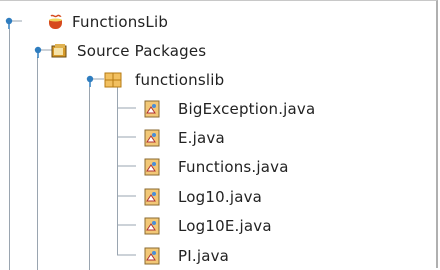 The width and height of the screenshot is (440, 270). Describe the element at coordinates (233, 166) in the screenshot. I see `file-label: Functions.java` at that location.